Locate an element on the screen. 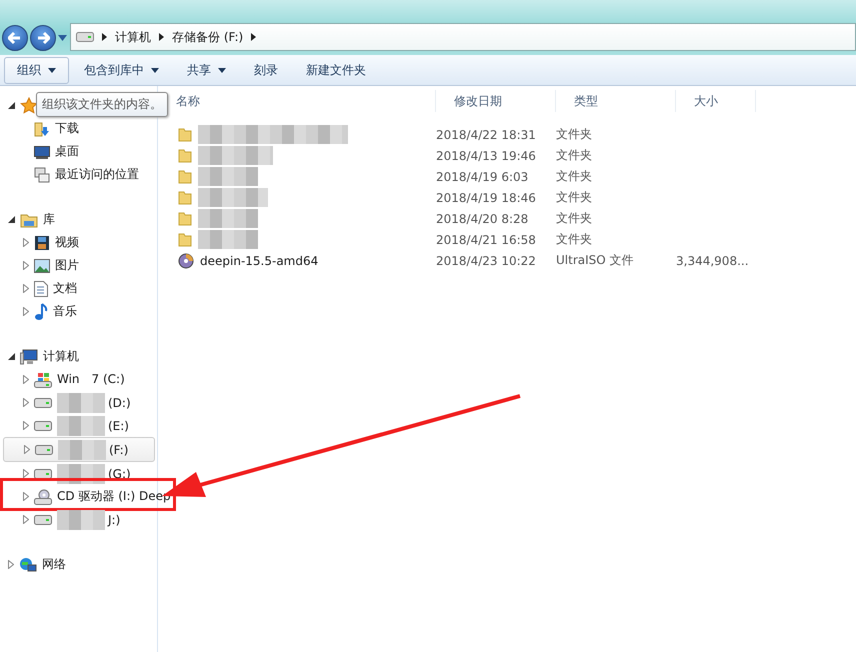  forward-button is located at coordinates (43, 38).